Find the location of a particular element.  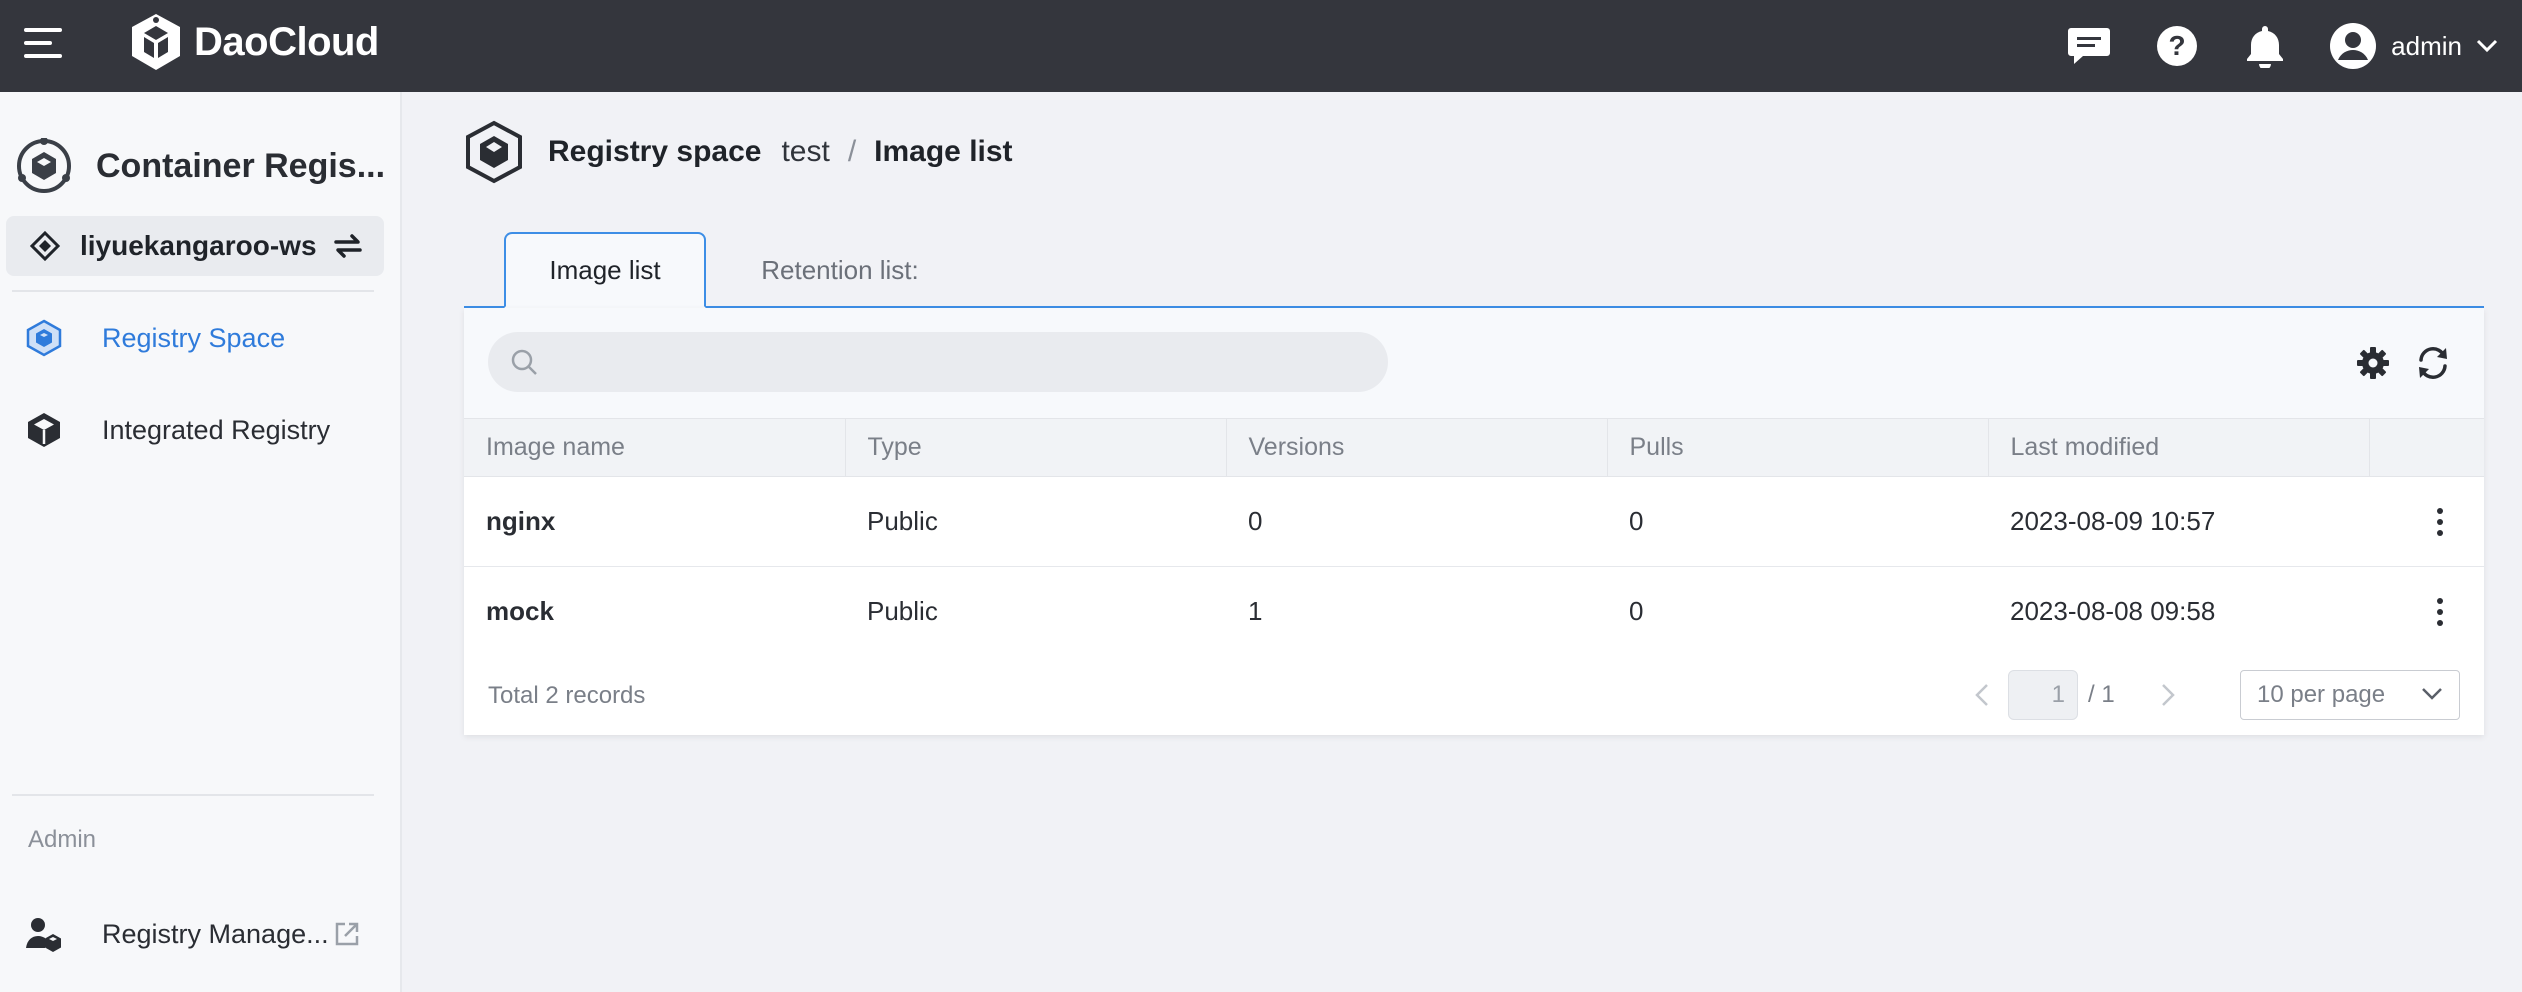

versions-cell: 1 is located at coordinates (1416, 611).